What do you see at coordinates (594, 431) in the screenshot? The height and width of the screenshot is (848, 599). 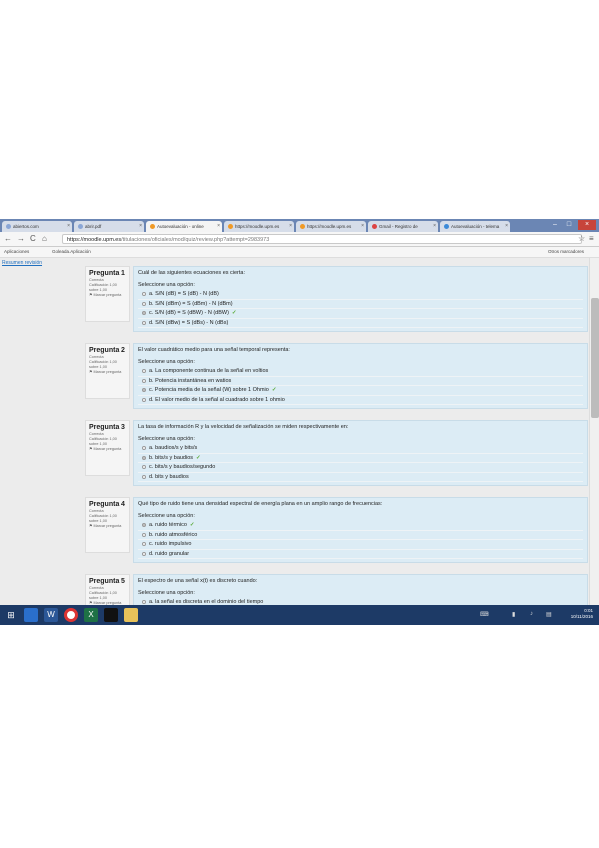 I see `page-scrollbar` at bounding box center [594, 431].